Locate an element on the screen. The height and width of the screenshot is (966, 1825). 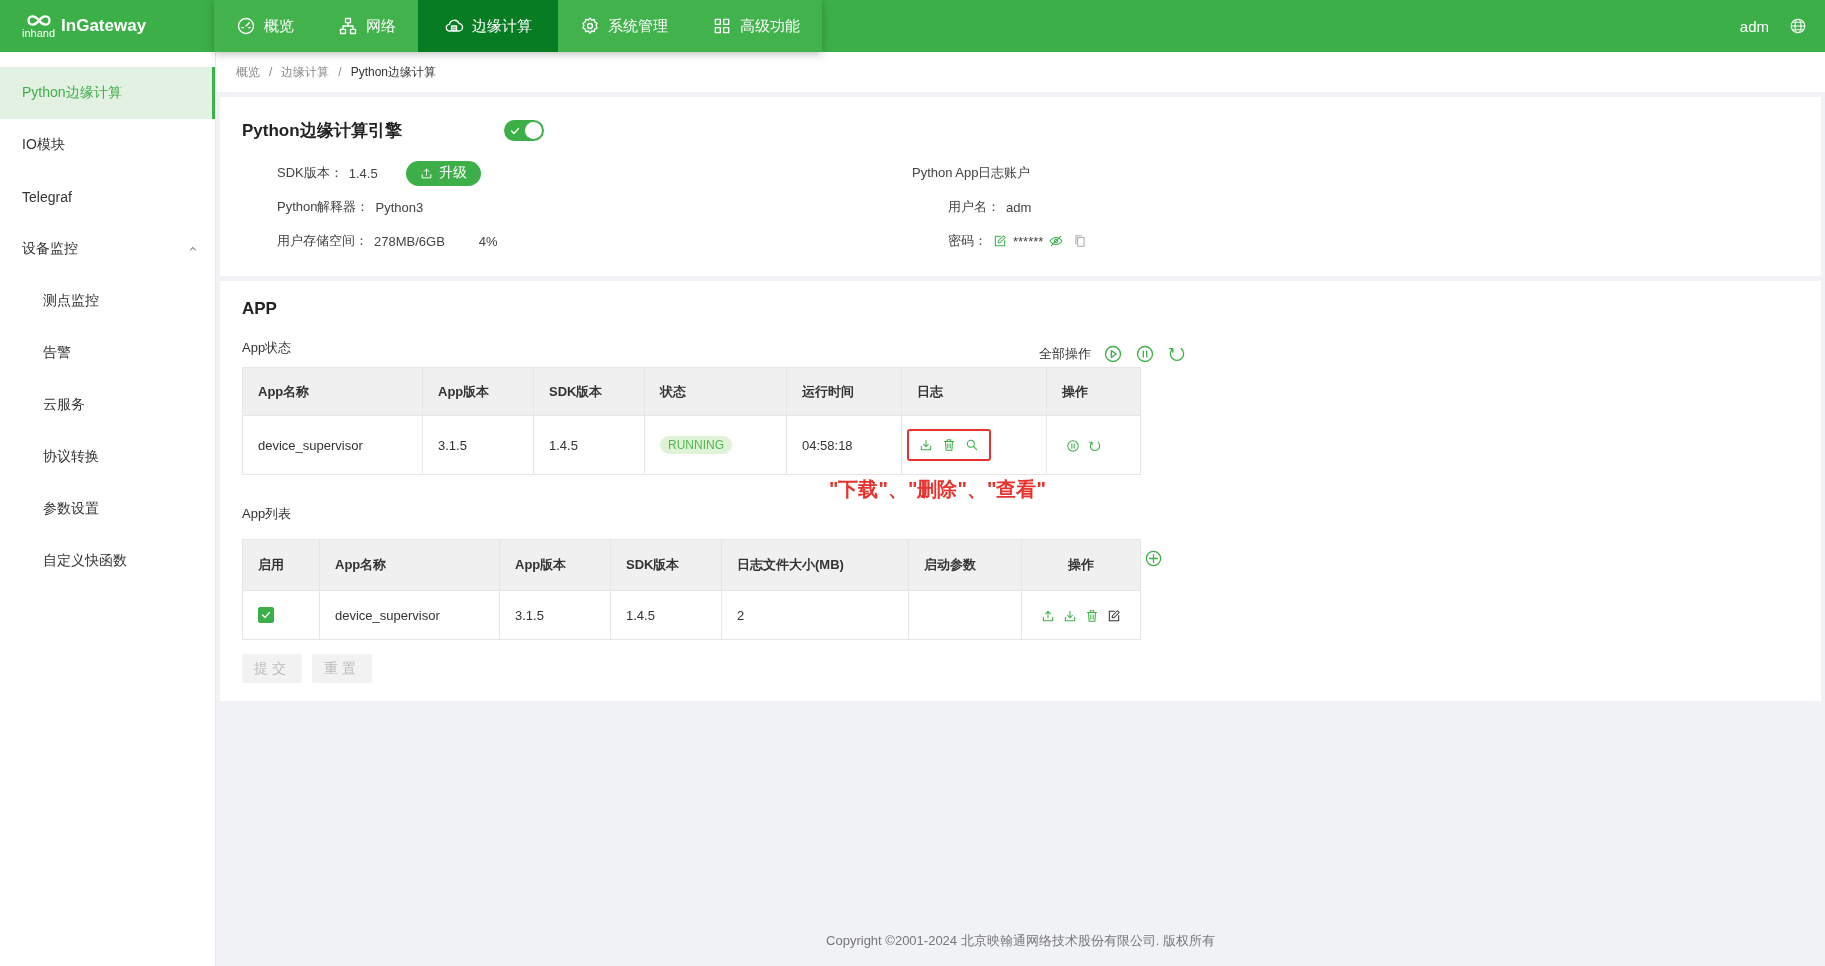
column-header: 日志文件大小(MB) is located at coordinates (815, 565).